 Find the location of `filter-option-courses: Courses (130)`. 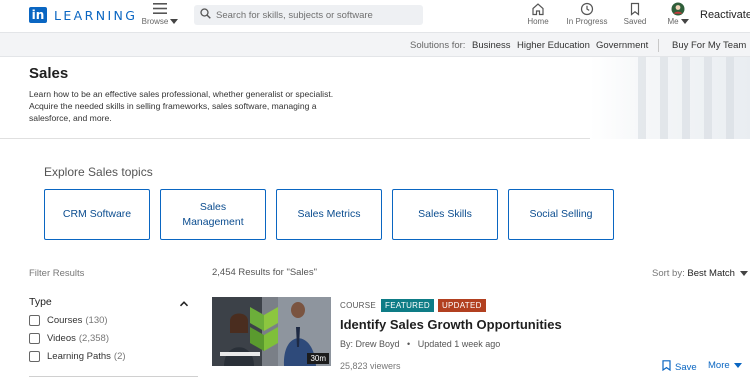

filter-option-courses: Courses (130) is located at coordinates (68, 320).